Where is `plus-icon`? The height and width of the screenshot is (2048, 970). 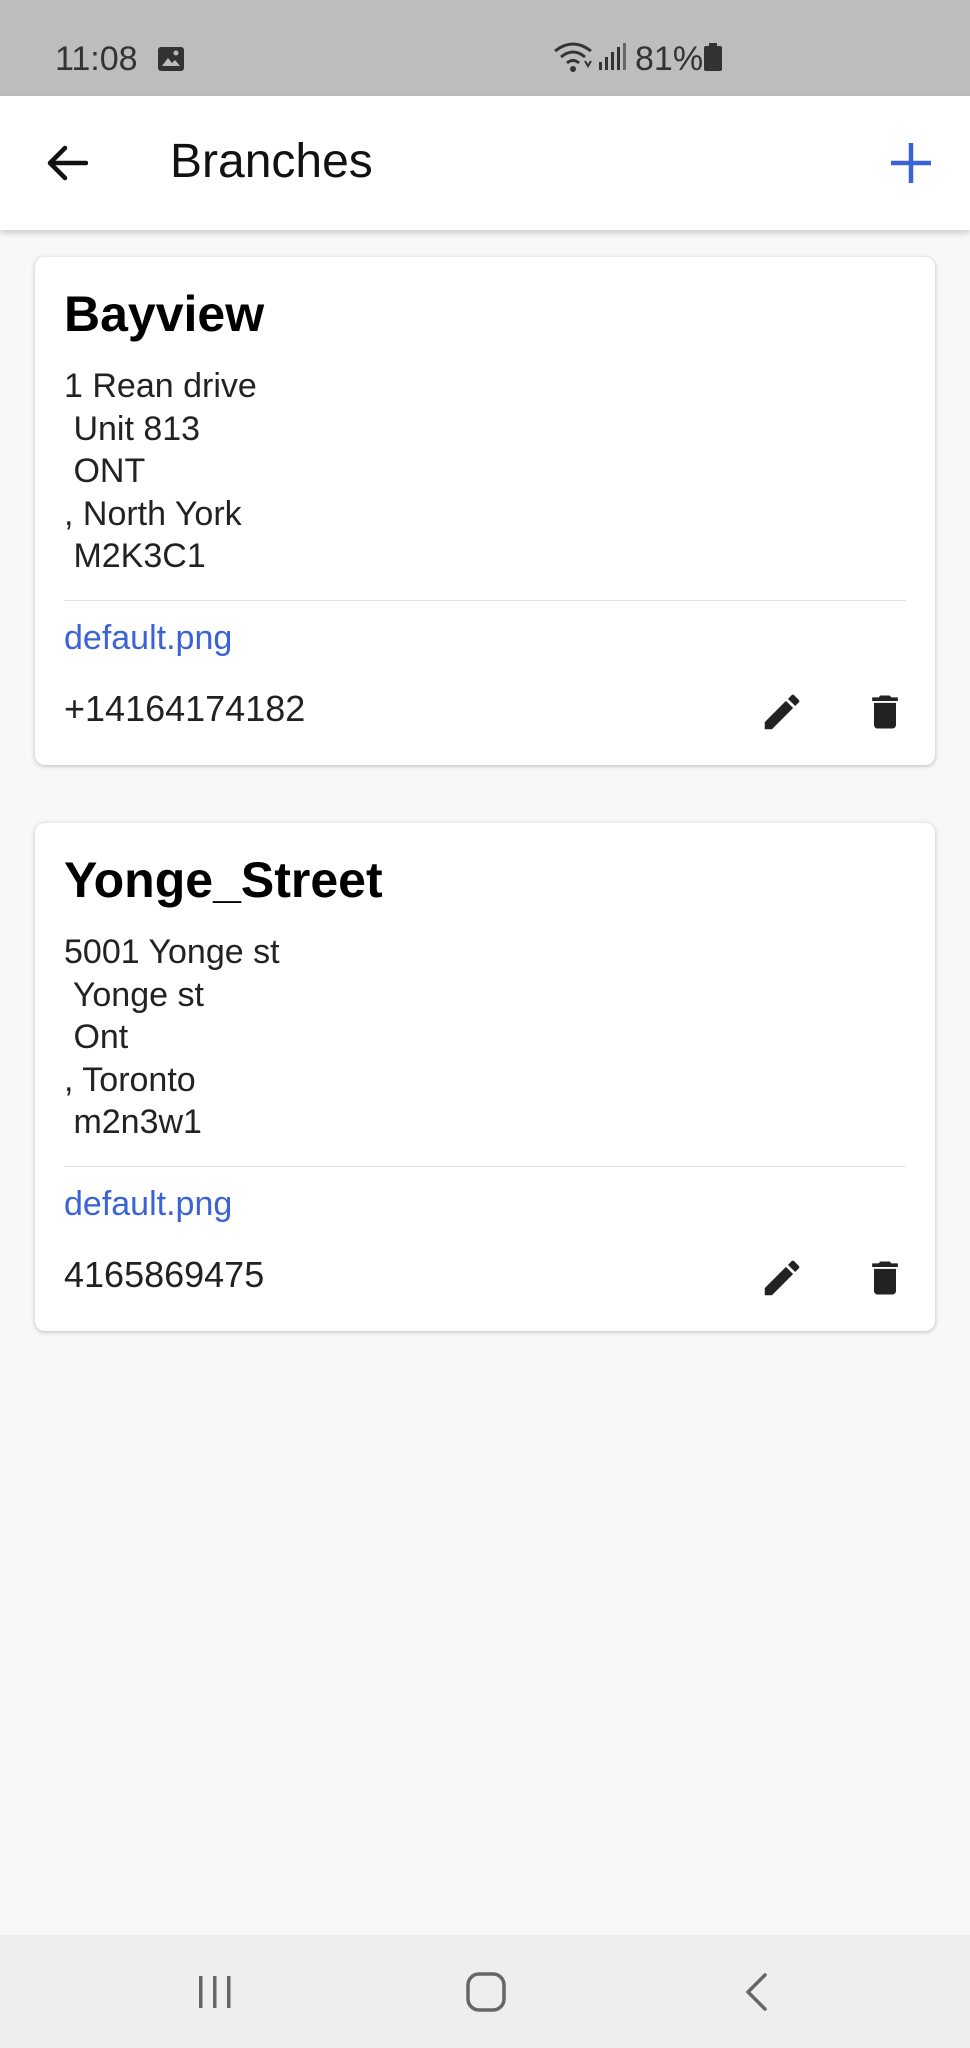
plus-icon is located at coordinates (911, 163).